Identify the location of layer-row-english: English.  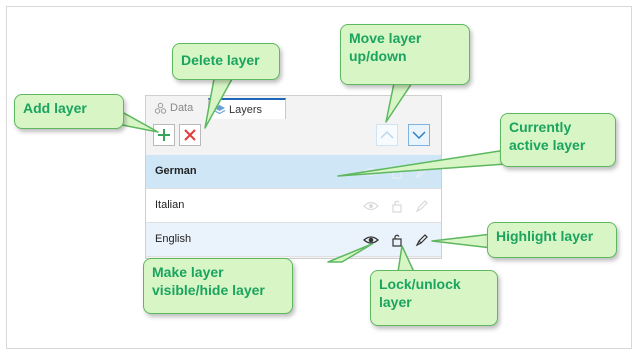
(293, 240).